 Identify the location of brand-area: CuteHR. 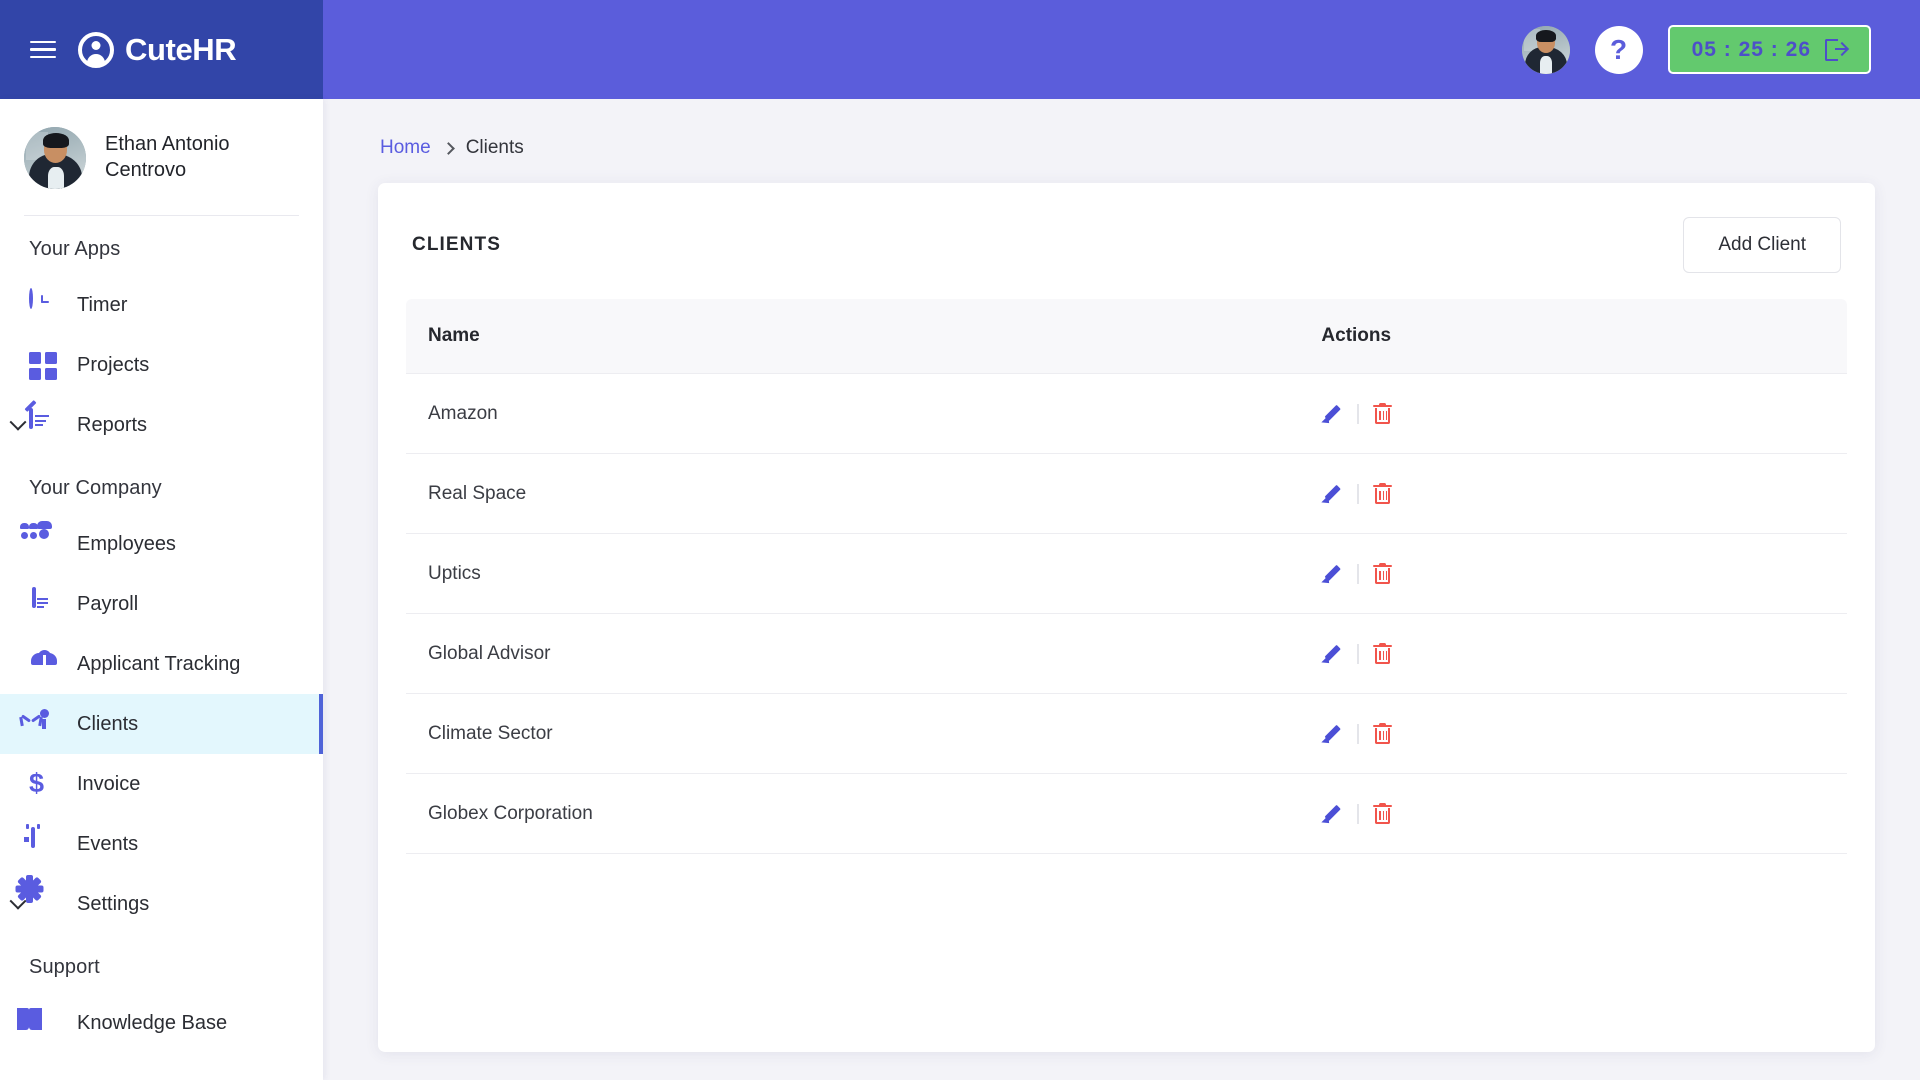
(161, 49).